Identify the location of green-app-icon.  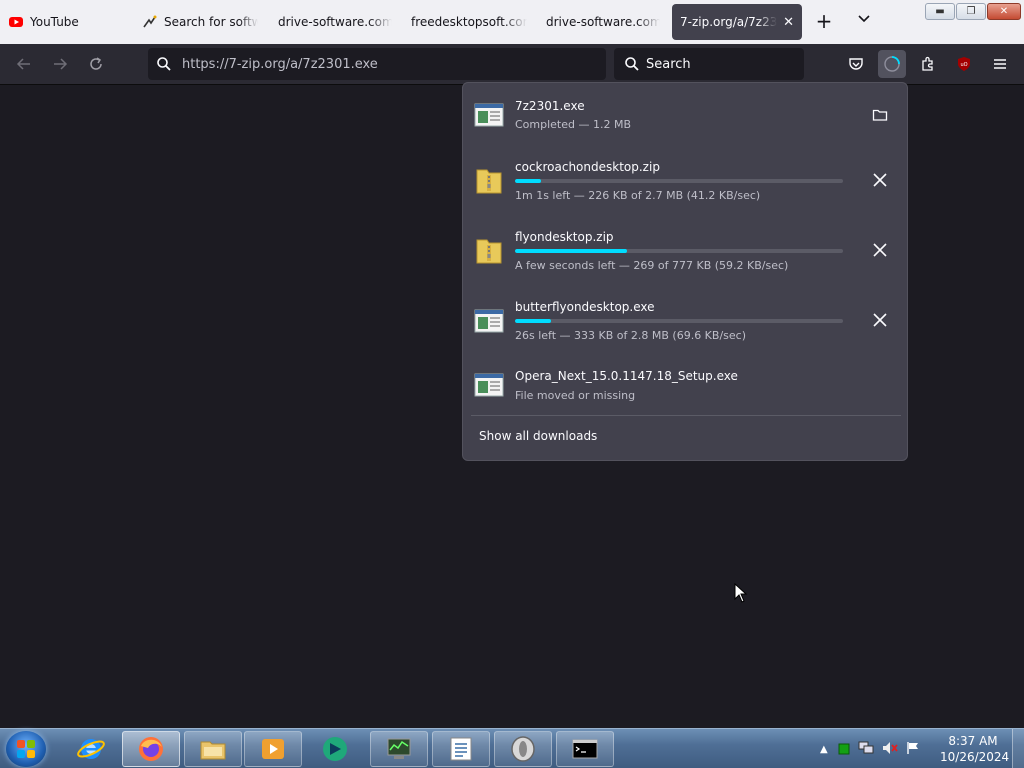
(335, 749).